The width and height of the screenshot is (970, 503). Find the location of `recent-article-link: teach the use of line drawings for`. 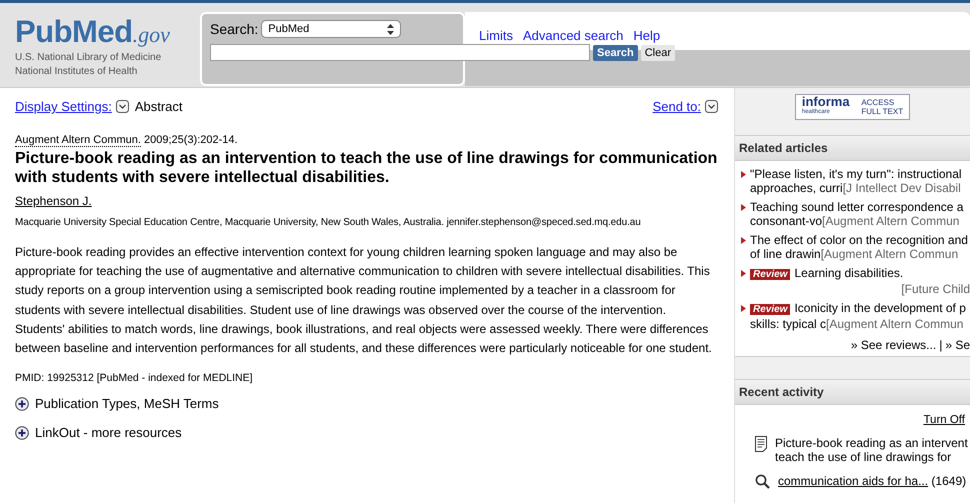

recent-article-link: teach the use of line drawings for is located at coordinates (863, 457).